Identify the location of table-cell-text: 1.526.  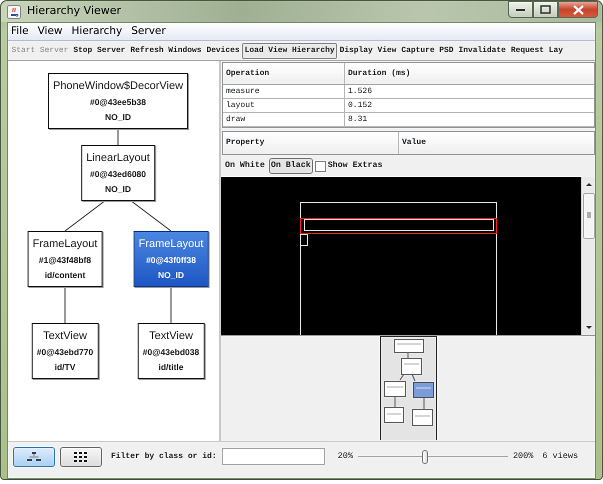
(359, 91).